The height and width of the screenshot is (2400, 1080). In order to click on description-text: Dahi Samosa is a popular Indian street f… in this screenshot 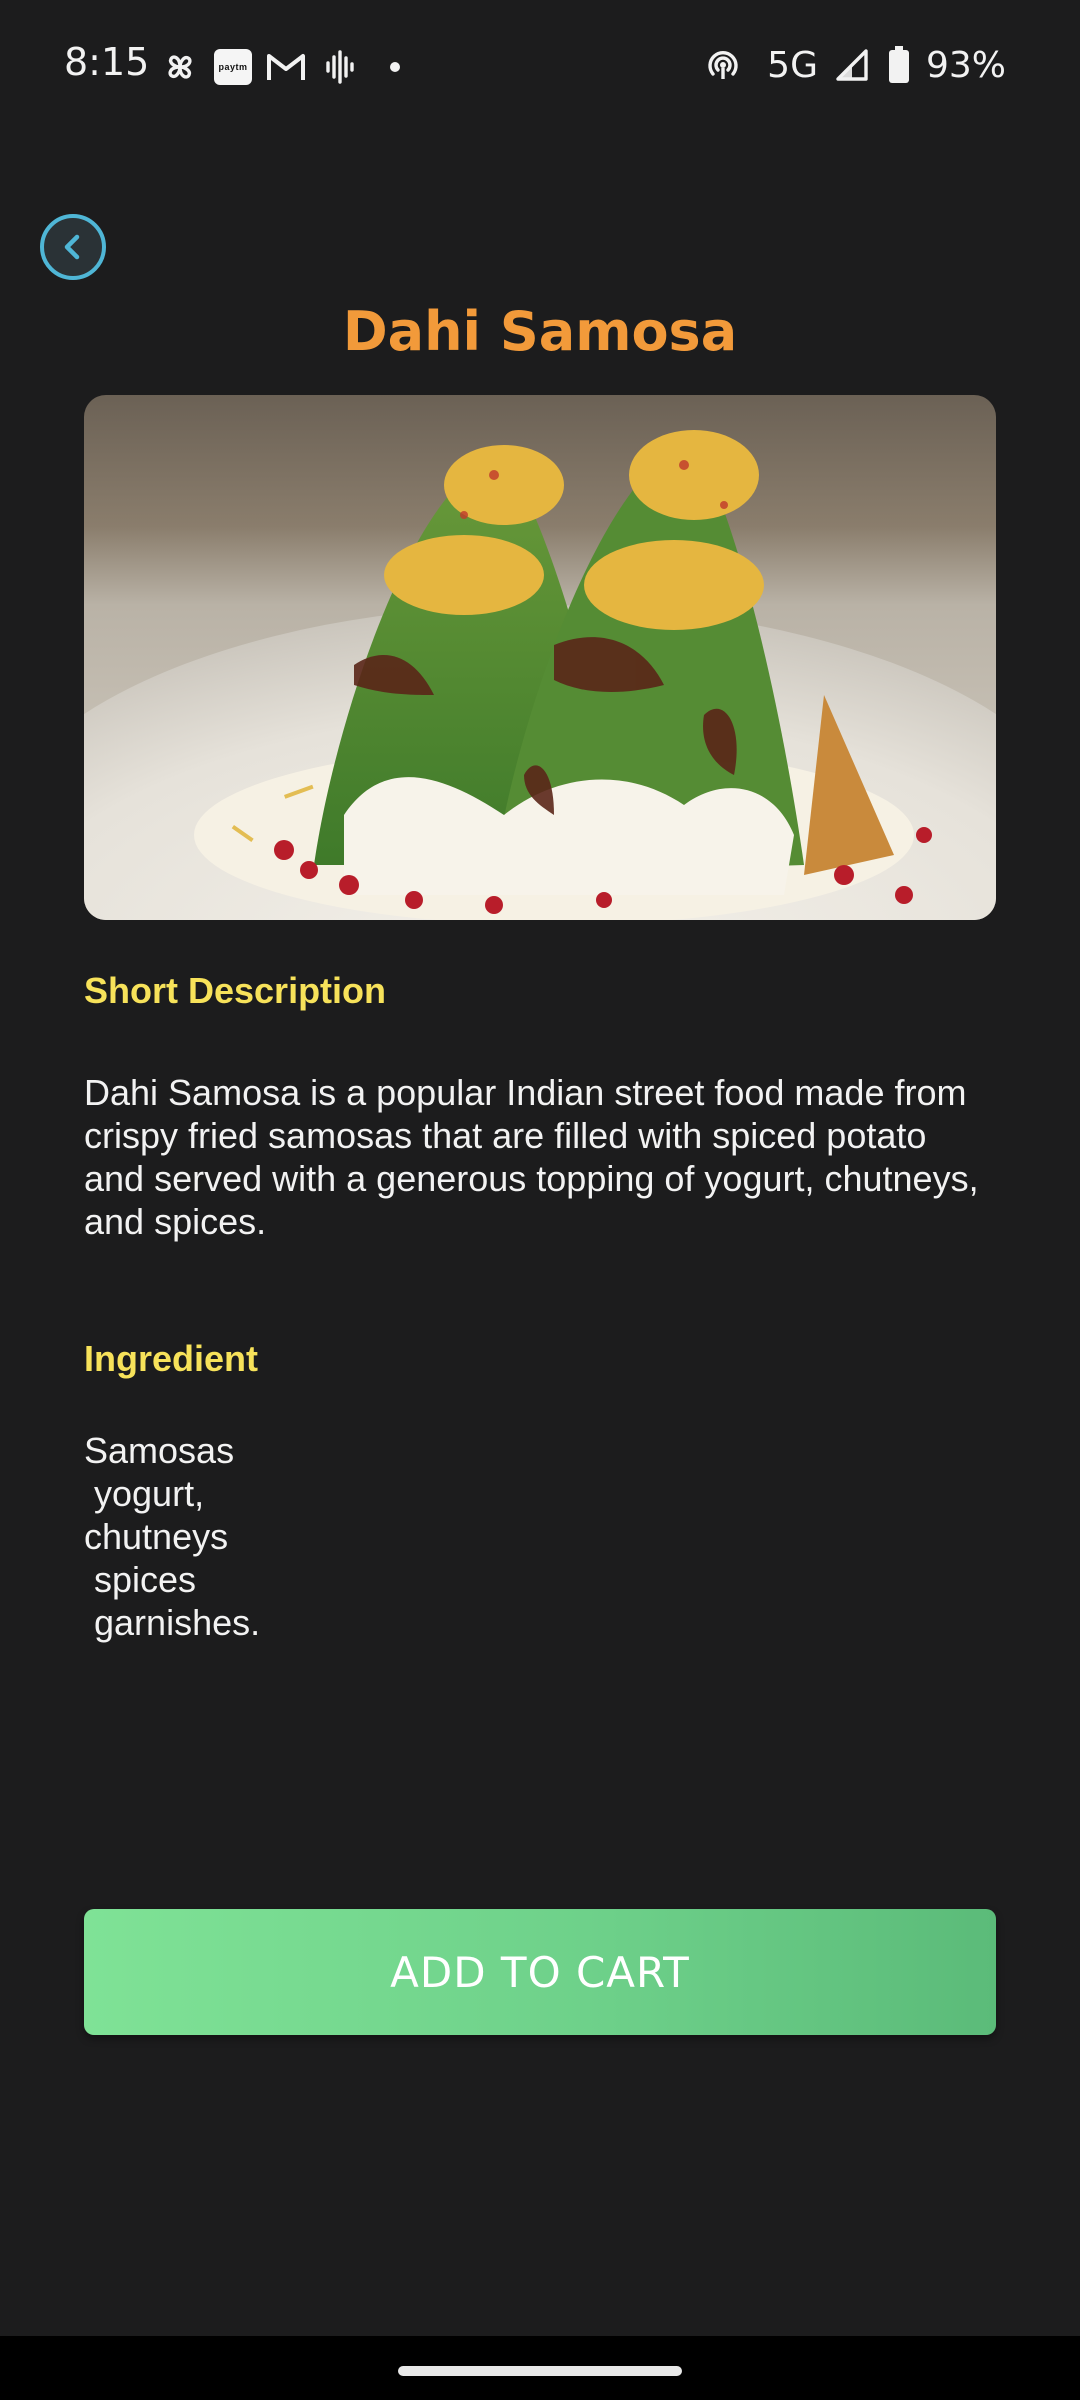, I will do `click(536, 1157)`.